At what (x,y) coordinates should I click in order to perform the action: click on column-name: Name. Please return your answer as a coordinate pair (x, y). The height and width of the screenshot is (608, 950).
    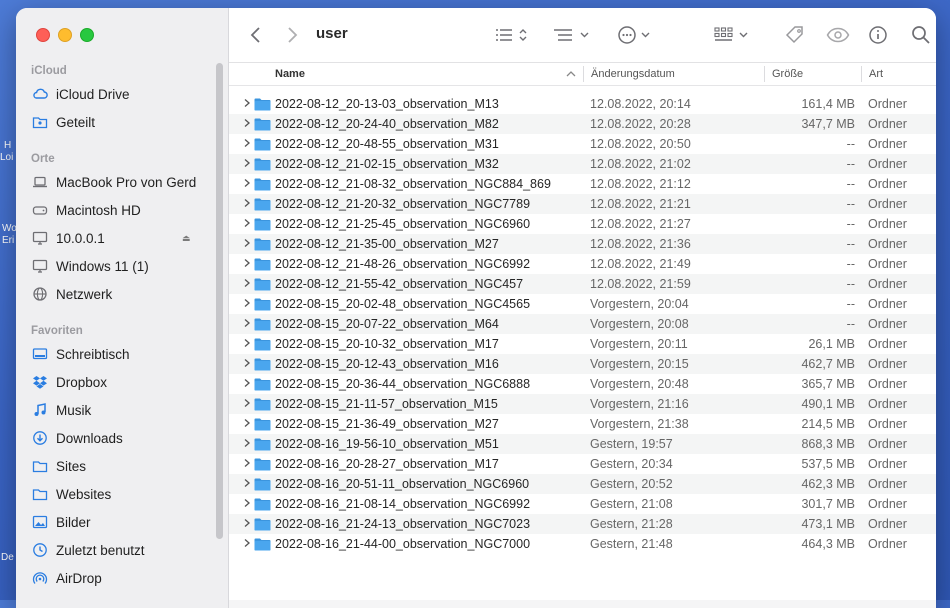
    Looking at the image, I should click on (290, 74).